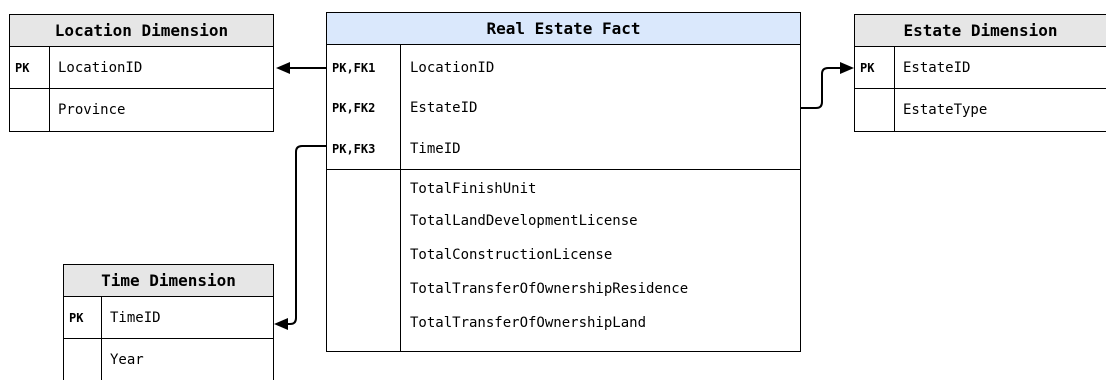 The width and height of the screenshot is (1106, 381). I want to click on field-label: Year, so click(127, 360).